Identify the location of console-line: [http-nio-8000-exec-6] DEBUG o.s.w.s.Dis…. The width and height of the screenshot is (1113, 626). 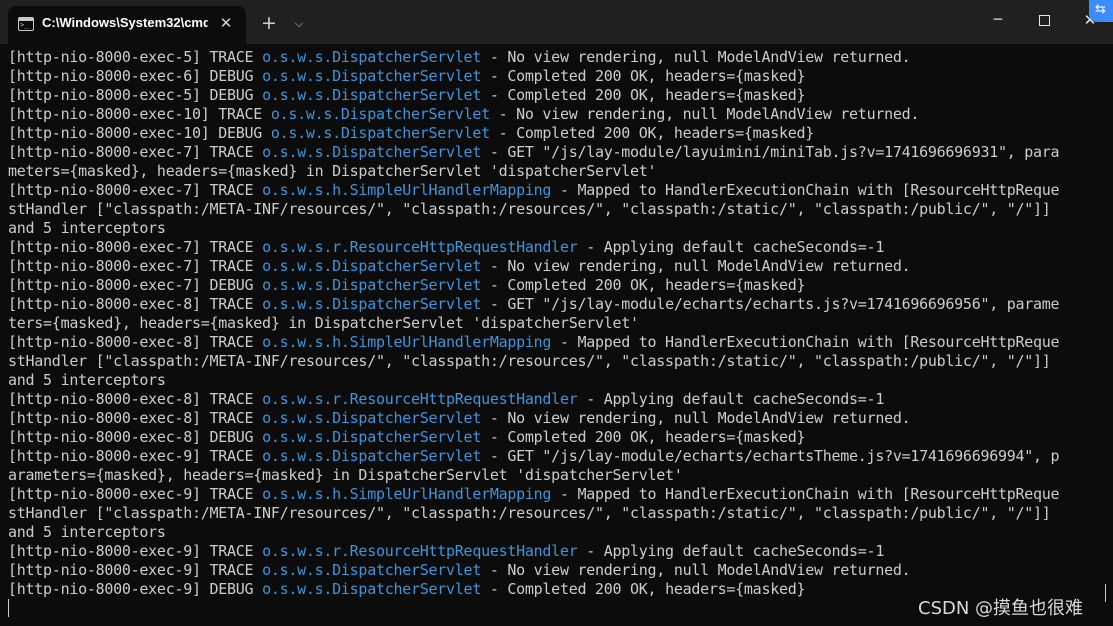
(553, 76).